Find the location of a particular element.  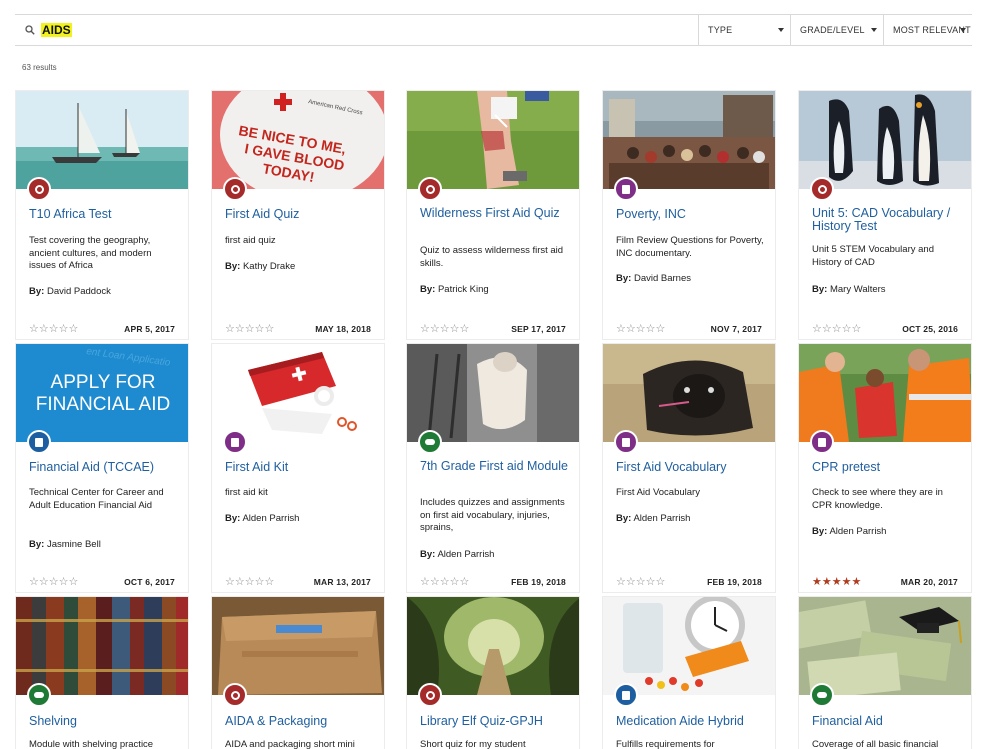

card-thumbnail-tree-tunnel is located at coordinates (493, 646).